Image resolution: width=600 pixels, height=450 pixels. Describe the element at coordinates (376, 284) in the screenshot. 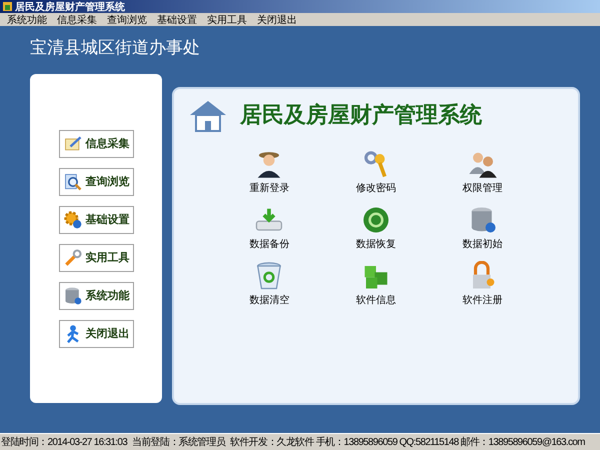

I see `function-button: 软件信息` at that location.